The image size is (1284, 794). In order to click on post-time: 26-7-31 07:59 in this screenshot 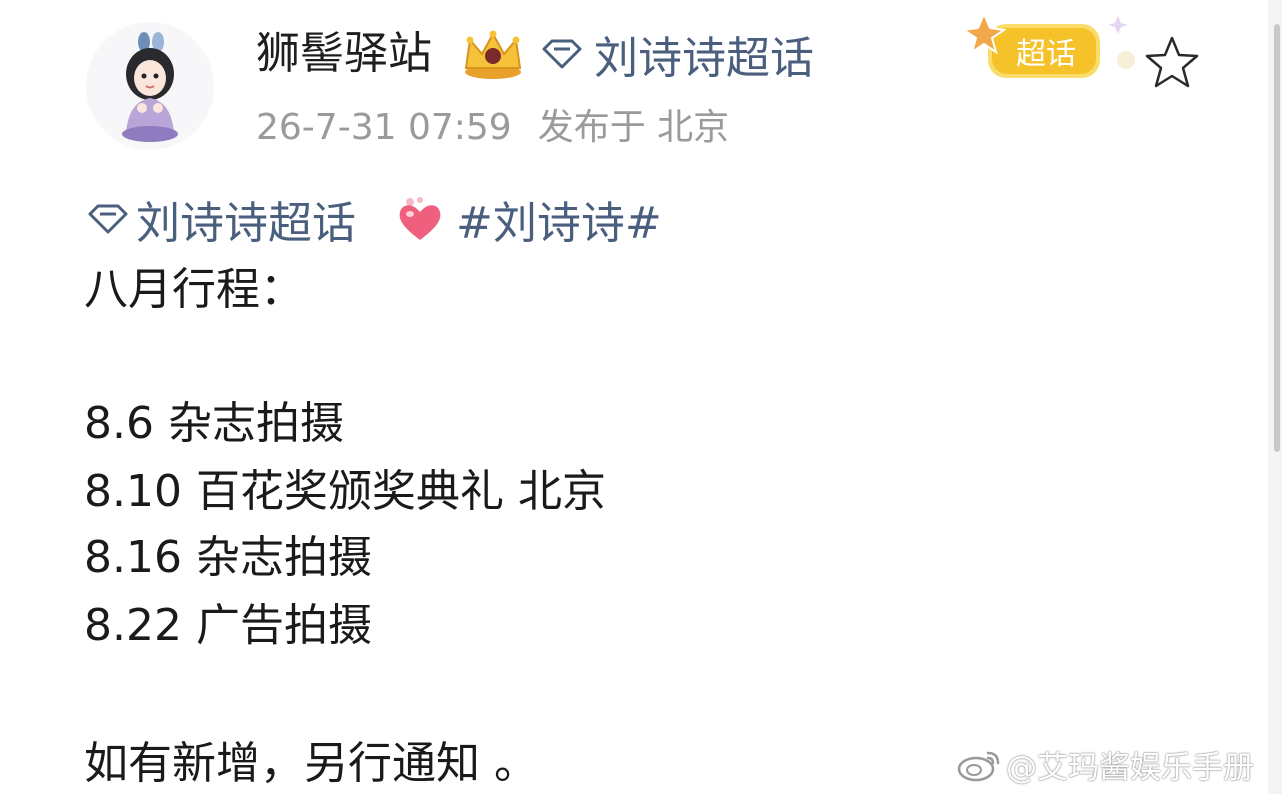, I will do `click(384, 127)`.